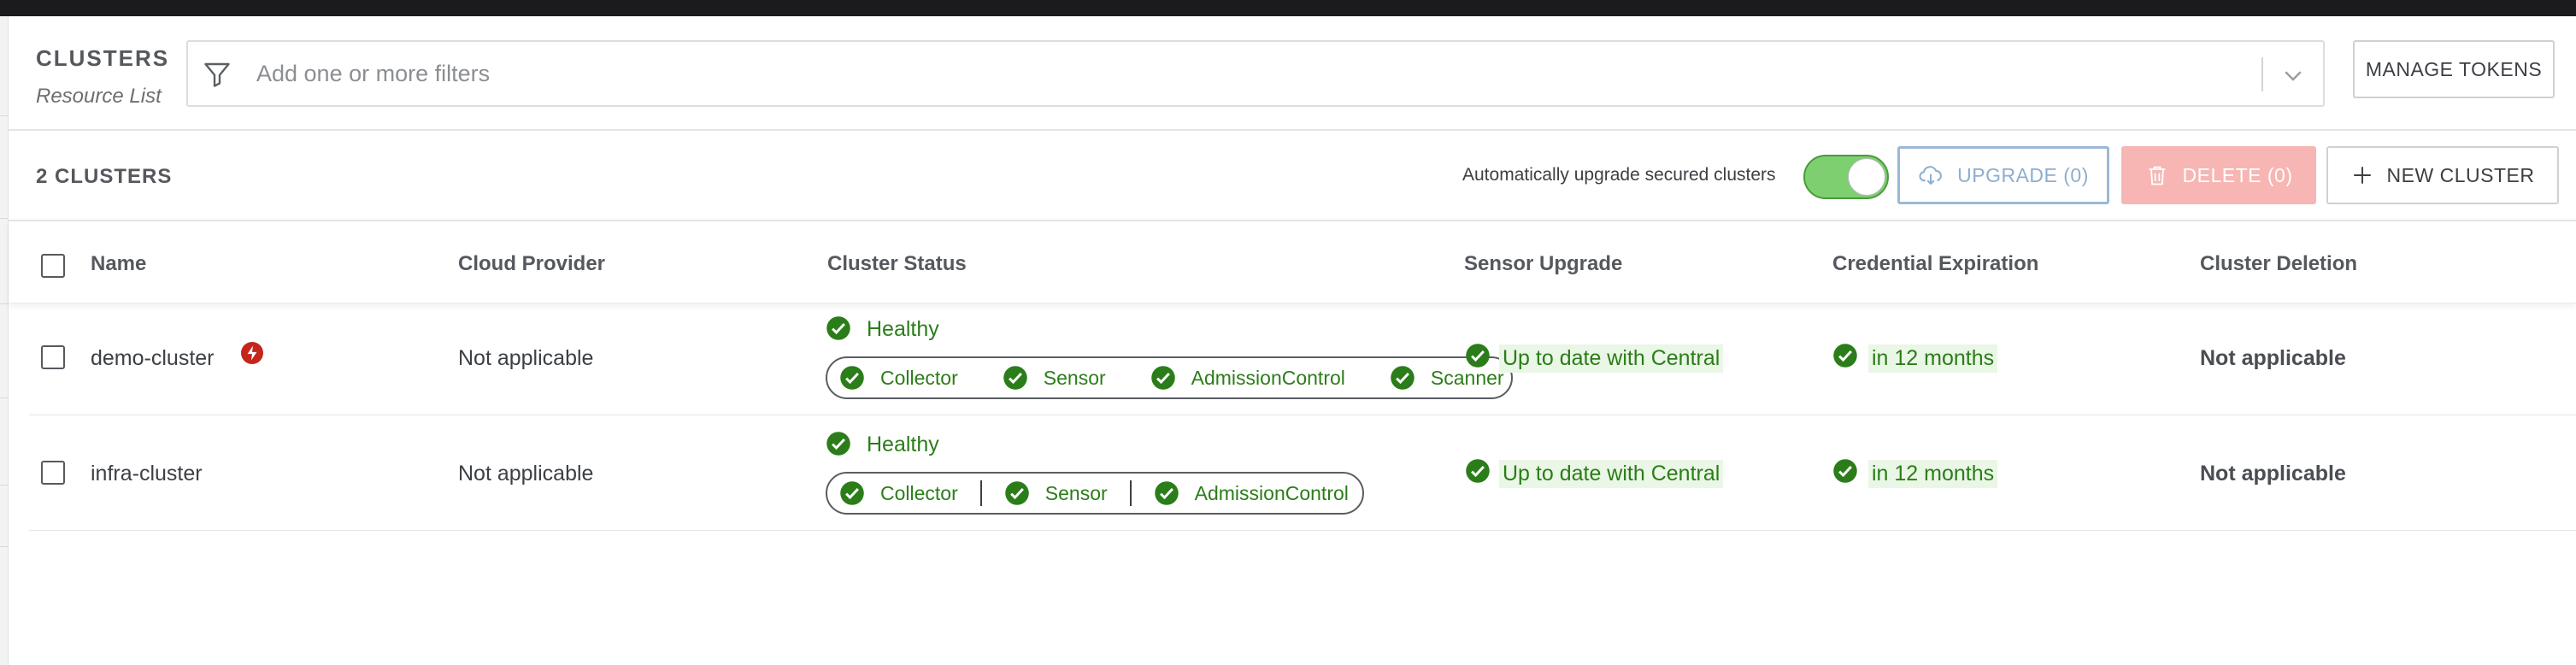 This screenshot has height=665, width=2576. Describe the element at coordinates (2157, 175) in the screenshot. I see `trash-icon` at that location.